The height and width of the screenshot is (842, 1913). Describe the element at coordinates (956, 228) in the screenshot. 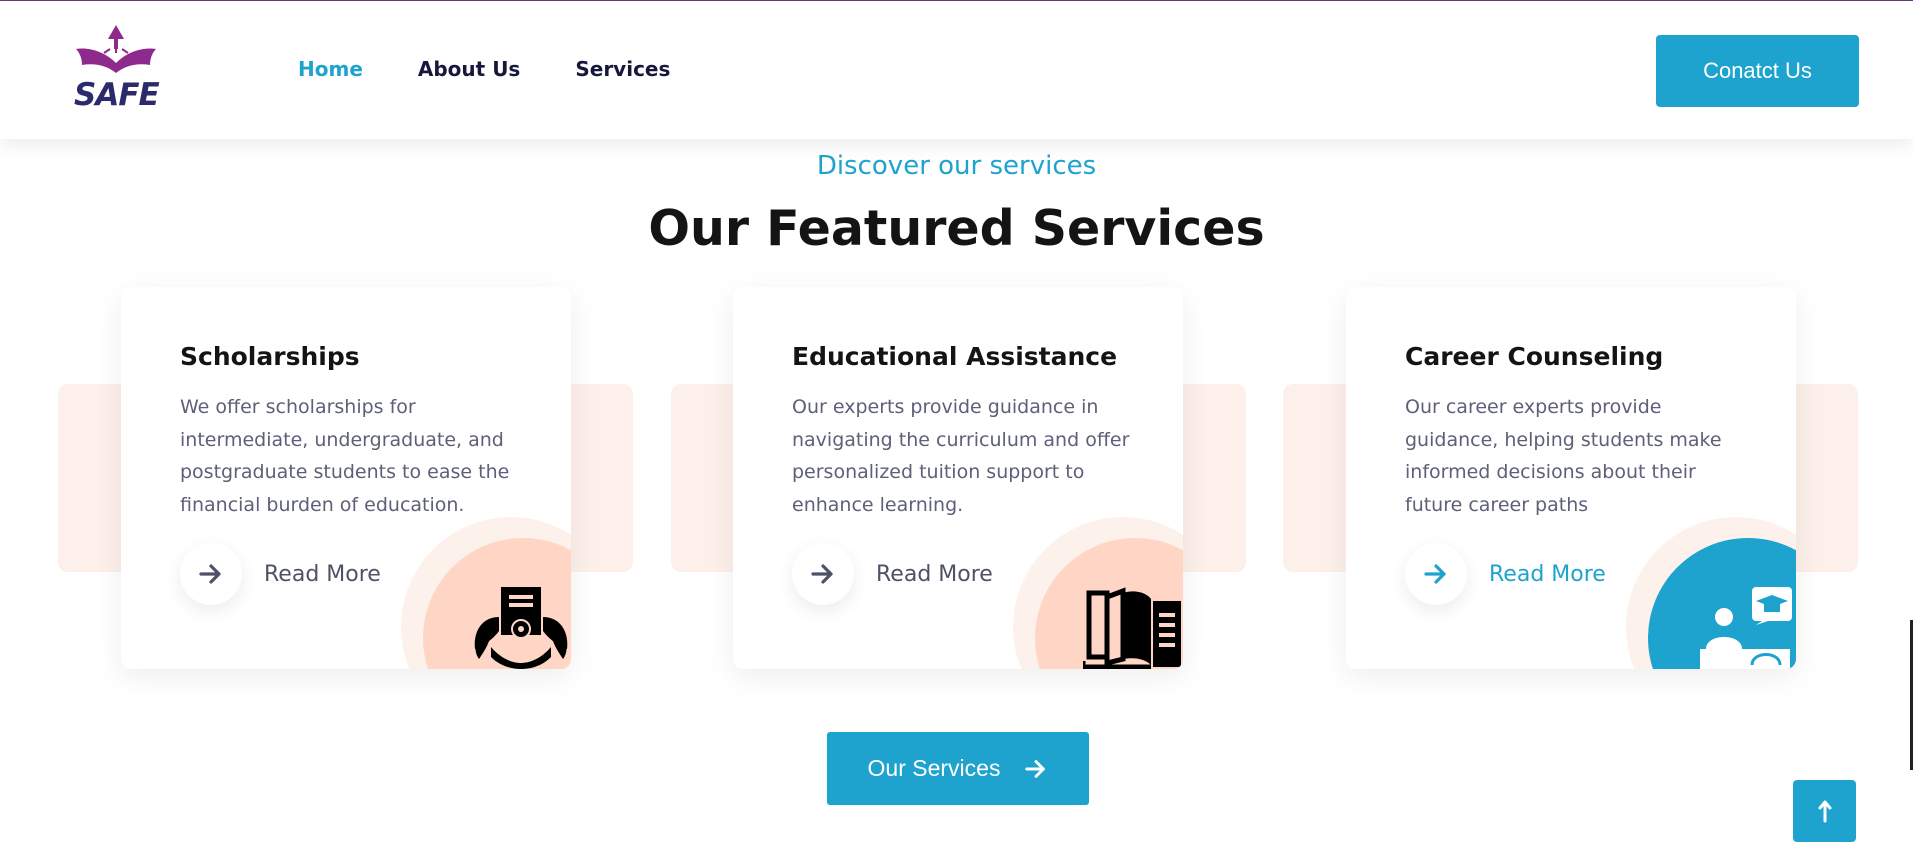

I see `section-title: Our Featured Services` at that location.